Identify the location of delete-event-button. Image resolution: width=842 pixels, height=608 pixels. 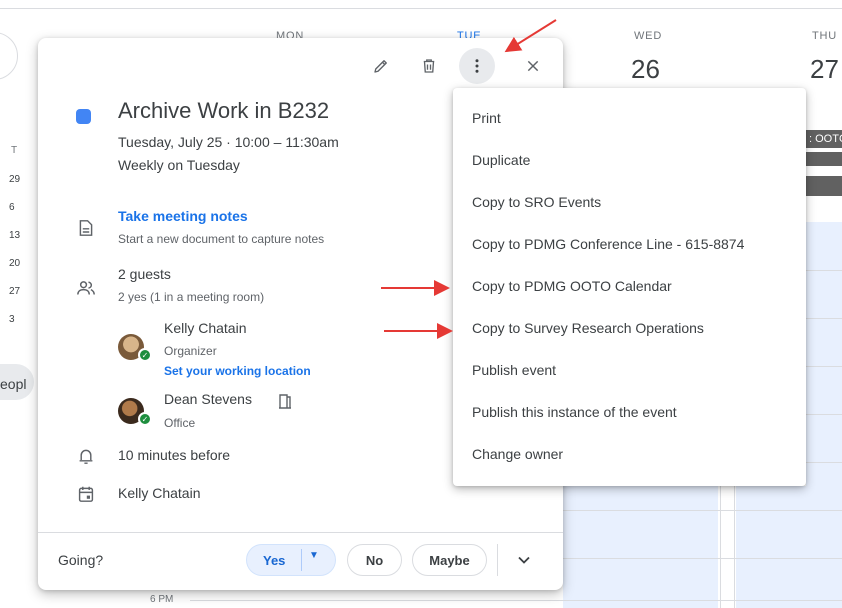
(429, 66).